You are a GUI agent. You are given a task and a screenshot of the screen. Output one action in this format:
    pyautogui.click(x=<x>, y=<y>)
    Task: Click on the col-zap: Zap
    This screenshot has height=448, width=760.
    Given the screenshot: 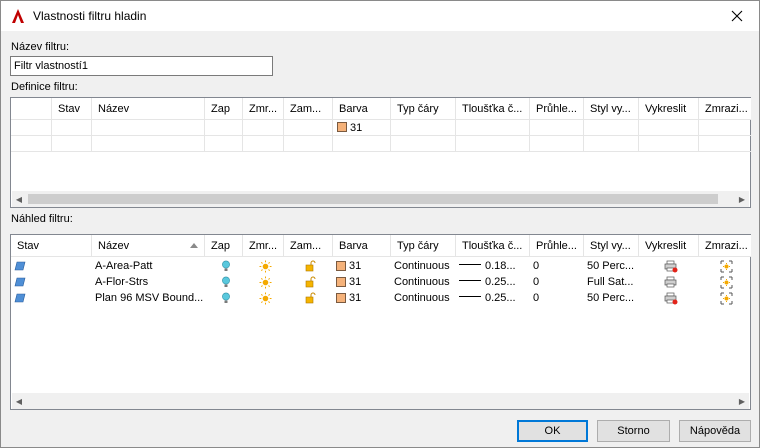 What is the action you would take?
    pyautogui.click(x=224, y=109)
    